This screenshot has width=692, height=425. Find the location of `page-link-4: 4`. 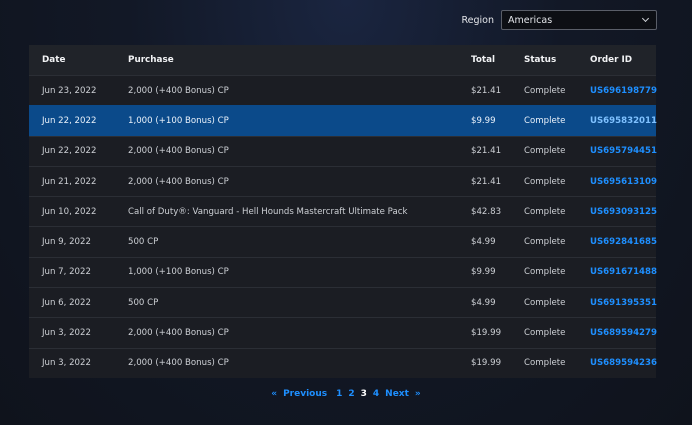

page-link-4: 4 is located at coordinates (376, 394).